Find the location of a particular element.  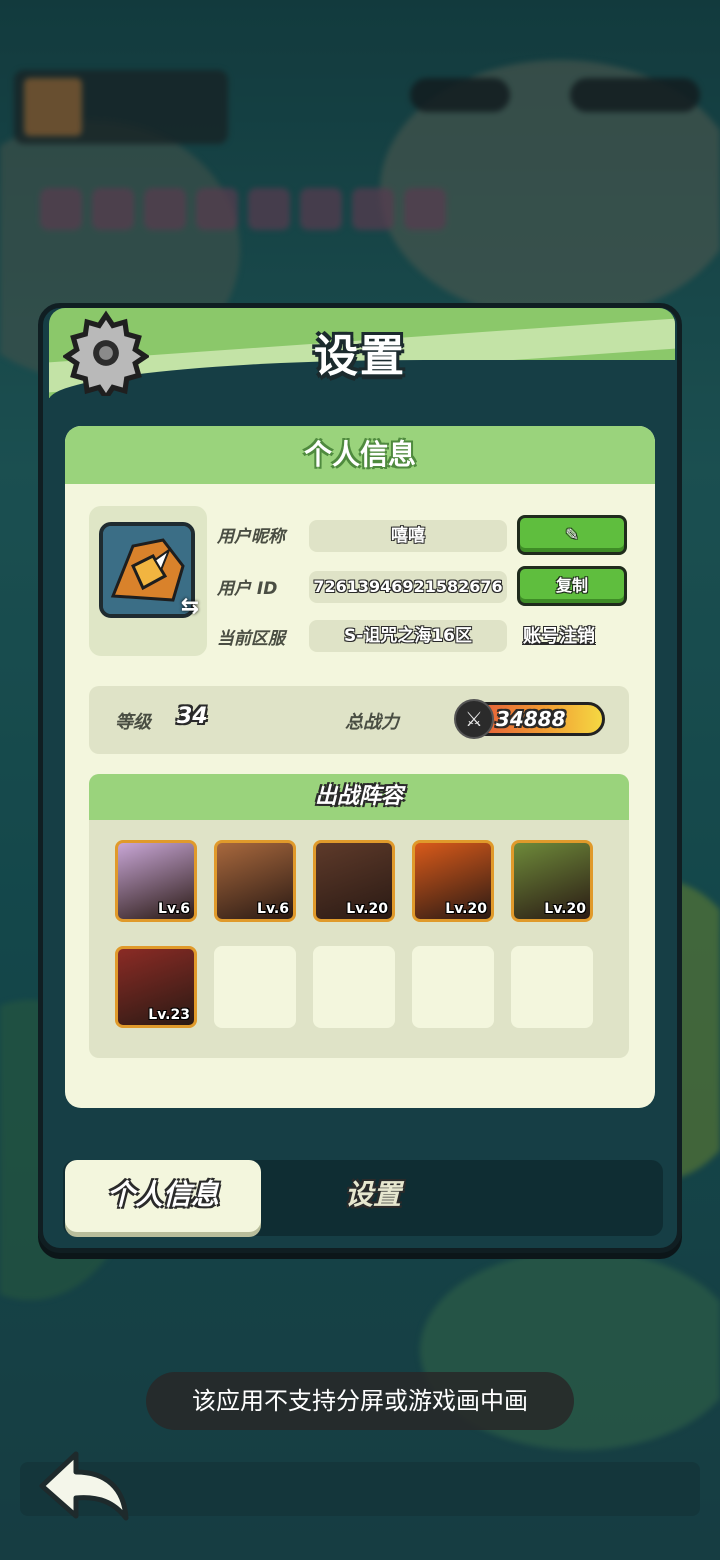

user-id-label: 用户 ID is located at coordinates (247, 589).